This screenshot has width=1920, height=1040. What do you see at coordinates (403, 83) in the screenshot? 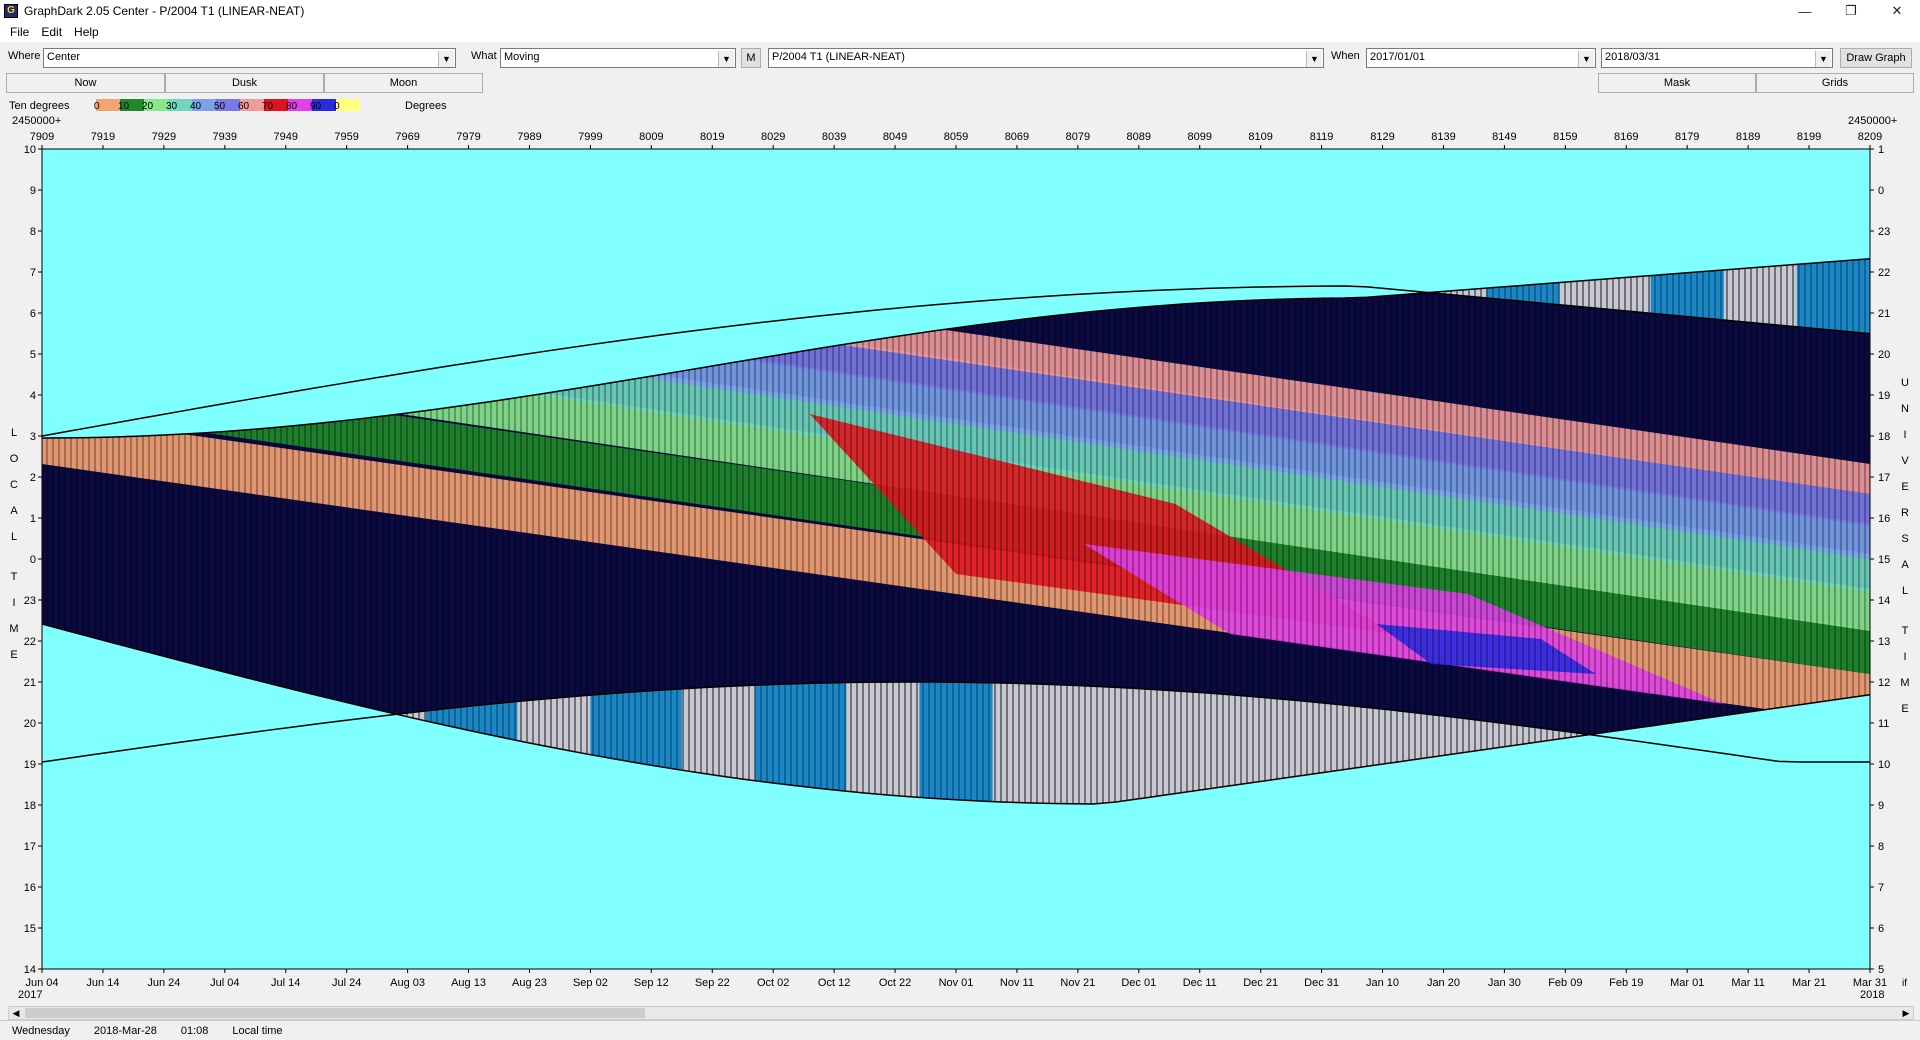
I see `tab-moon: Moon` at bounding box center [403, 83].